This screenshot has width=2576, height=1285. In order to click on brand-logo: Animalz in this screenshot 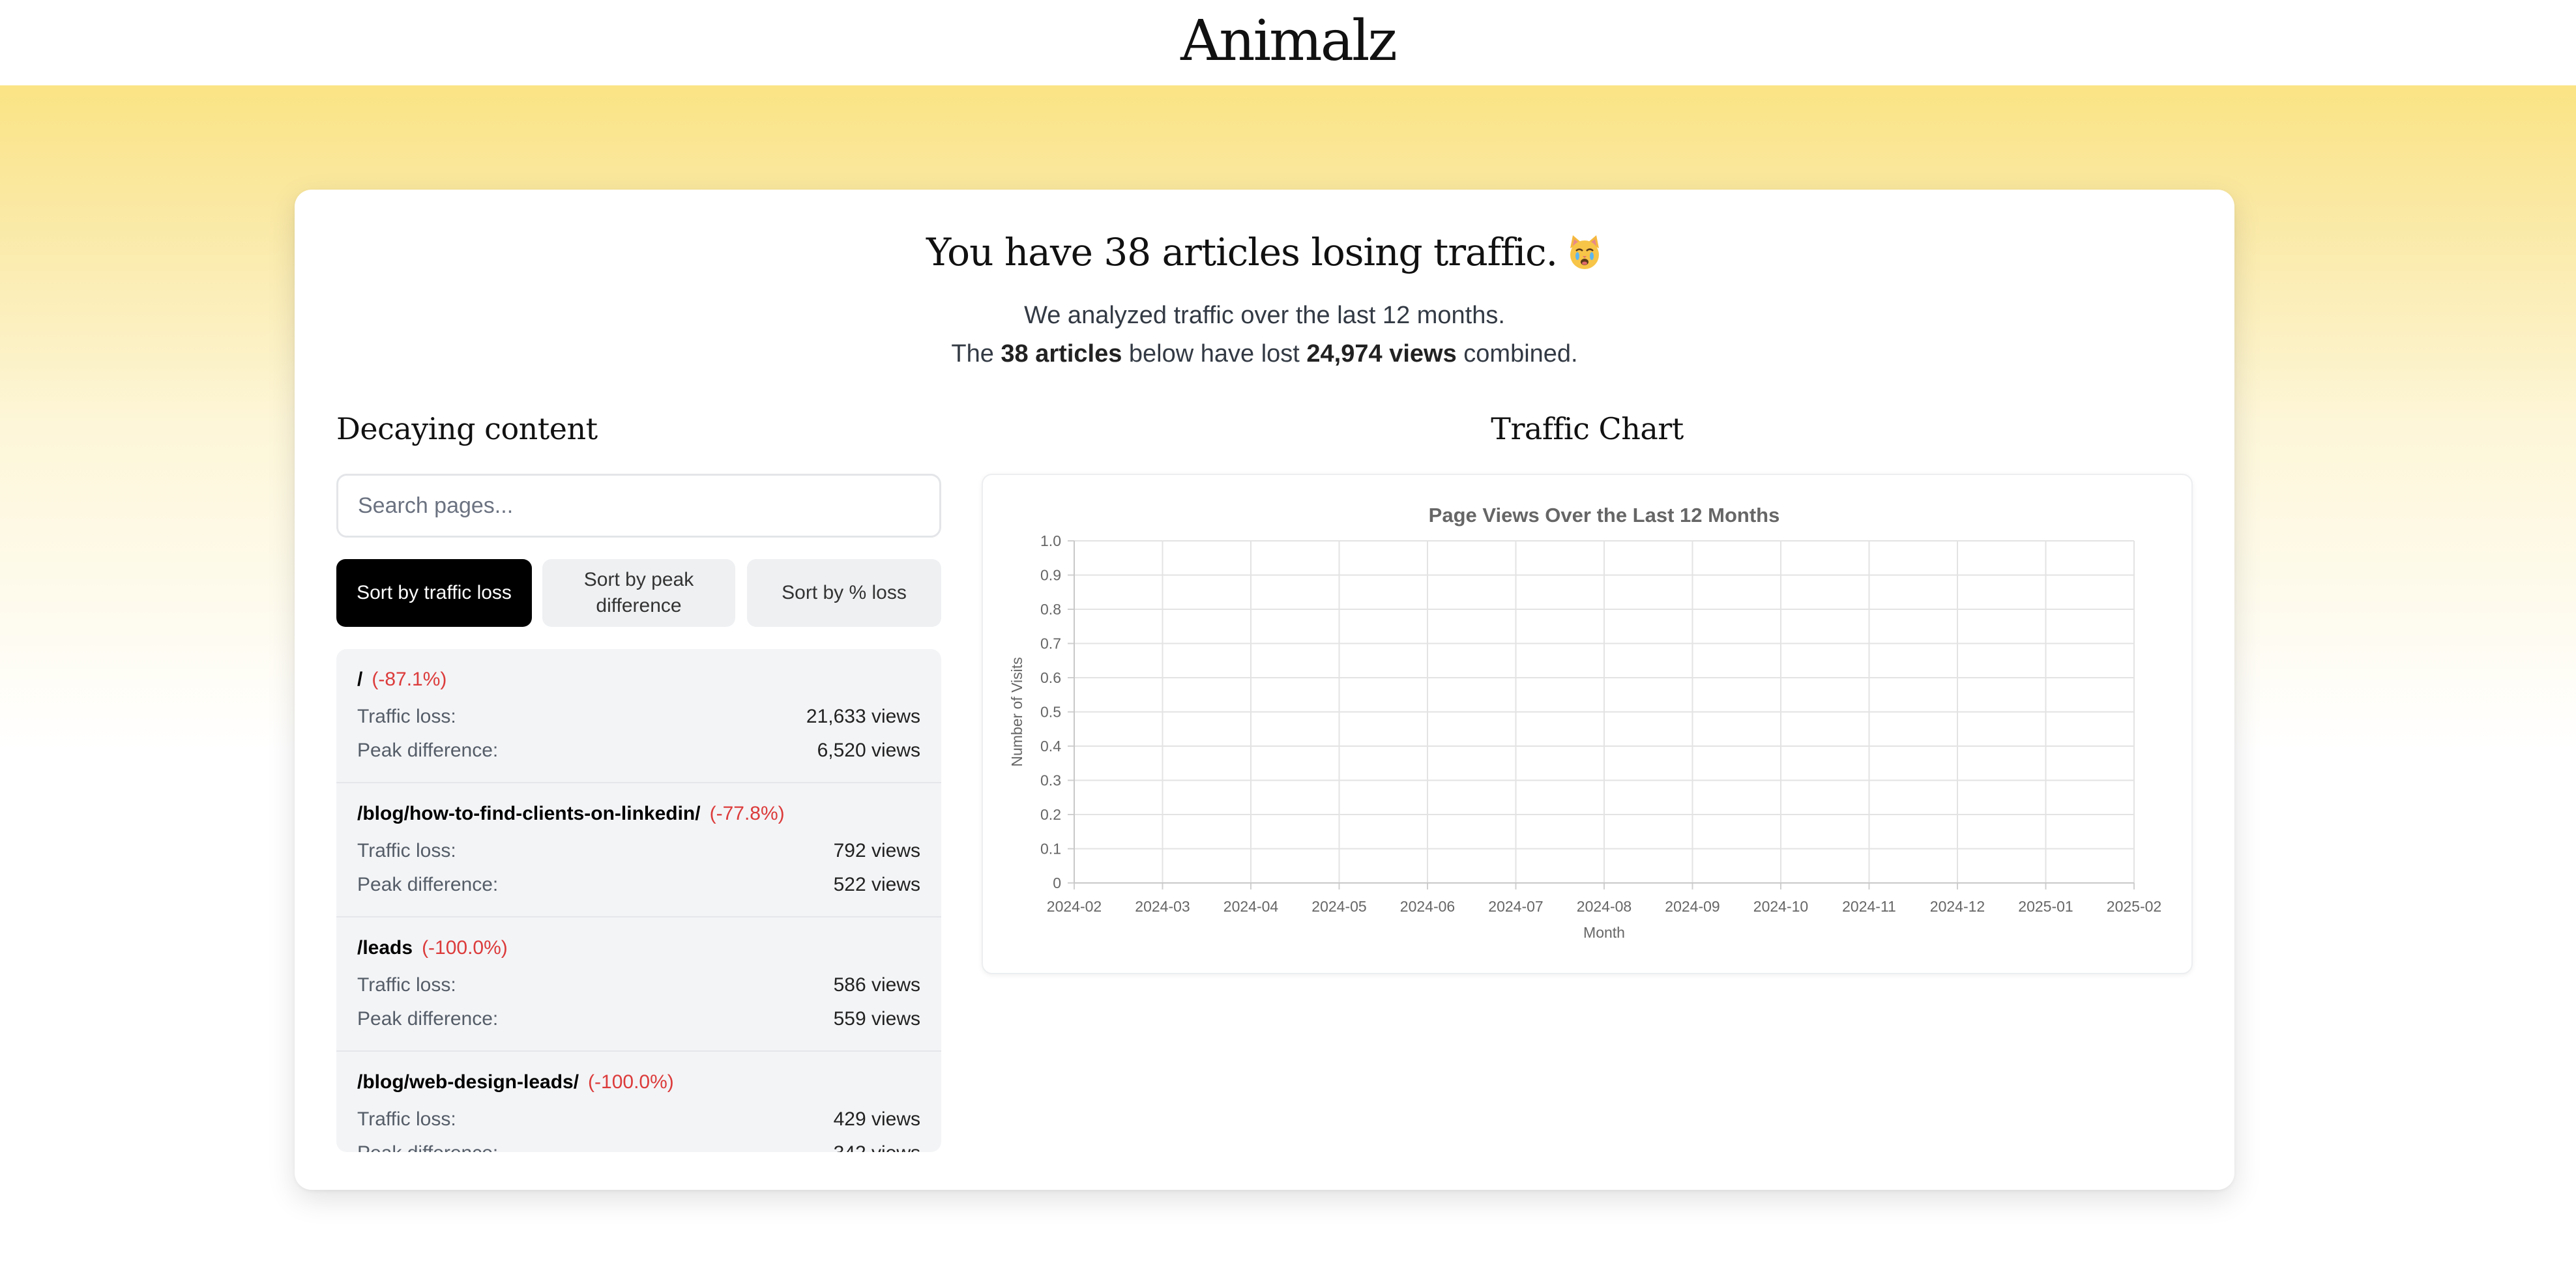, I will do `click(1289, 41)`.